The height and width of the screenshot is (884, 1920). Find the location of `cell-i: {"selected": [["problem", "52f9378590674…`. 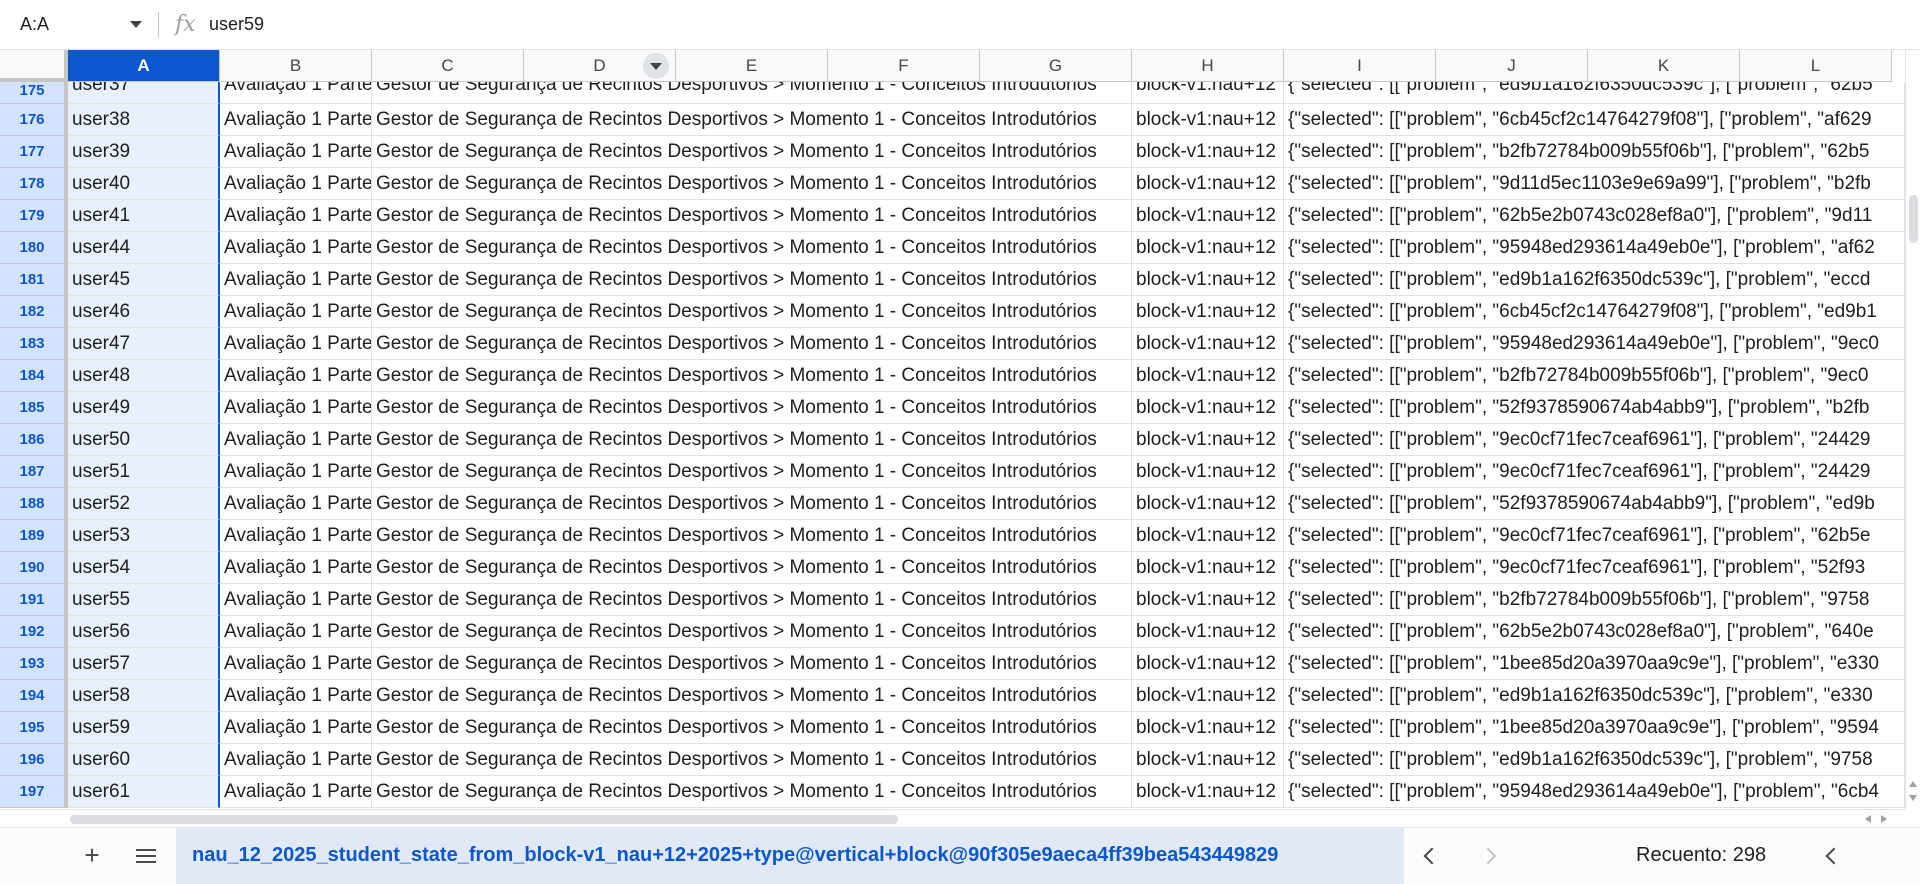

cell-i: {"selected": [["problem", "52f9378590674… is located at coordinates (1594, 504).